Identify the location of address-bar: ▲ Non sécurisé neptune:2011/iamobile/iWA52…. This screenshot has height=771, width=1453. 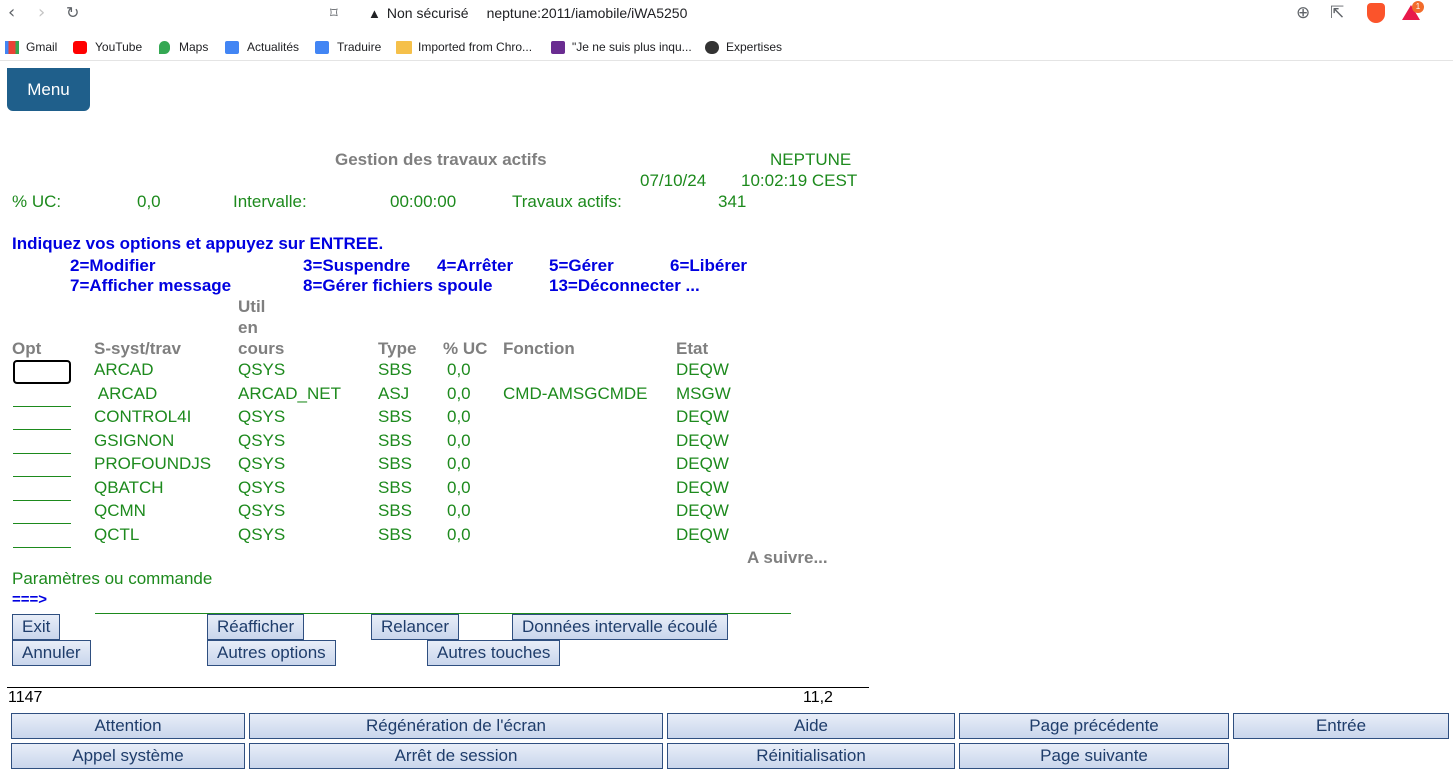
(527, 13).